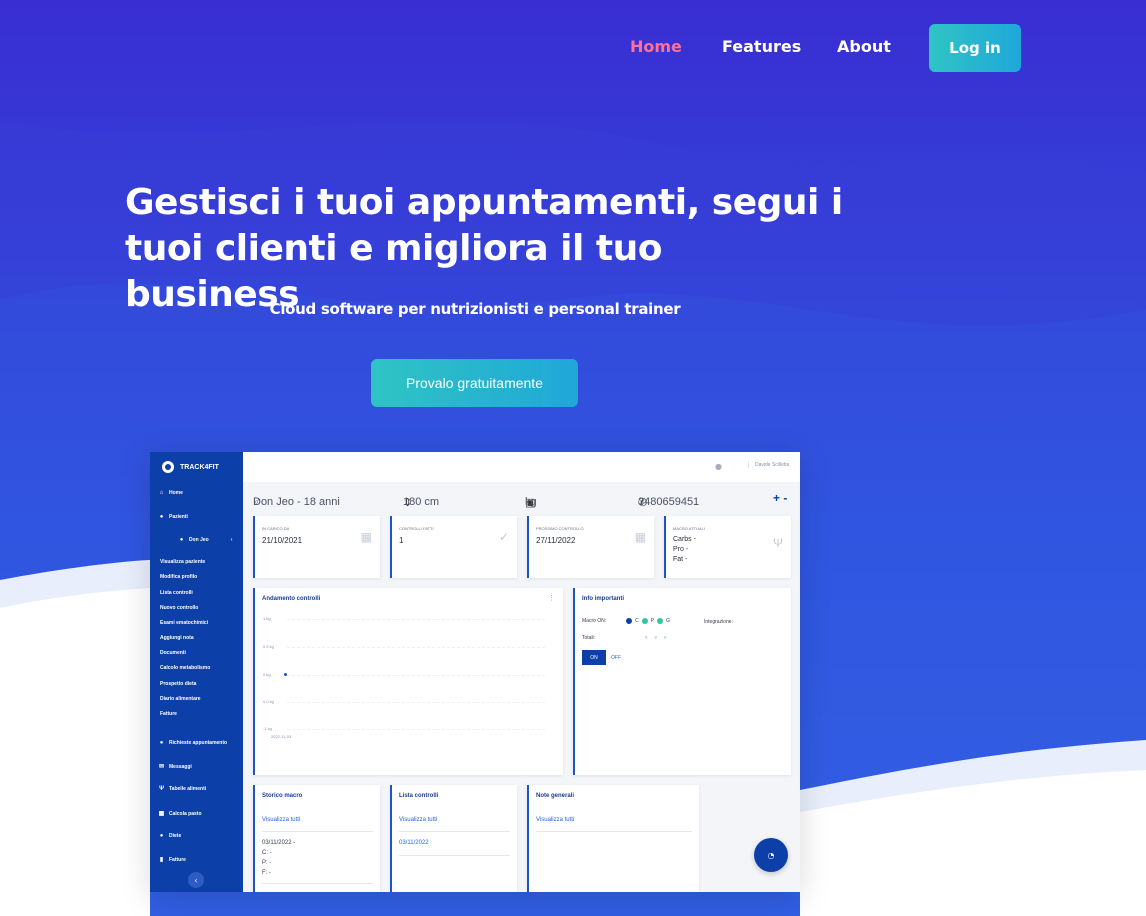  I want to click on stat-label: PROSSIMO CONTROLLO, so click(560, 528).